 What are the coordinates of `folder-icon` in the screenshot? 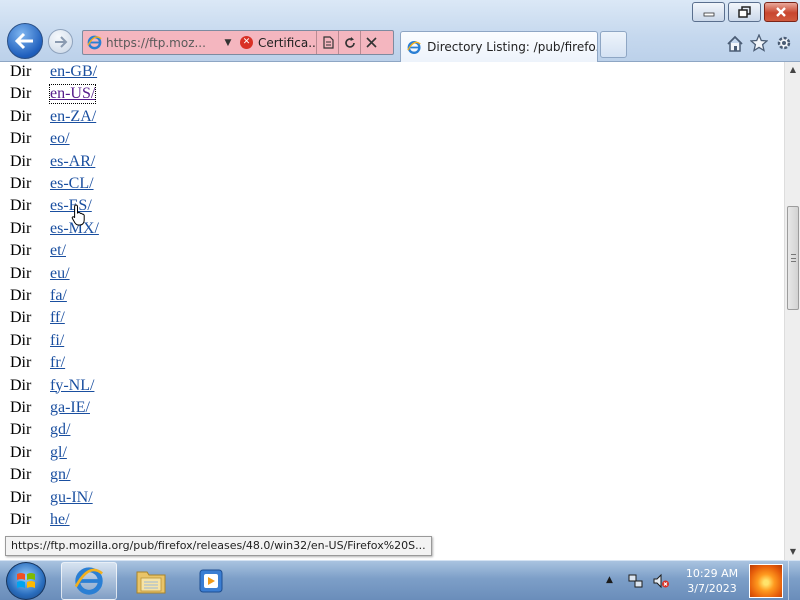 It's located at (151, 582).